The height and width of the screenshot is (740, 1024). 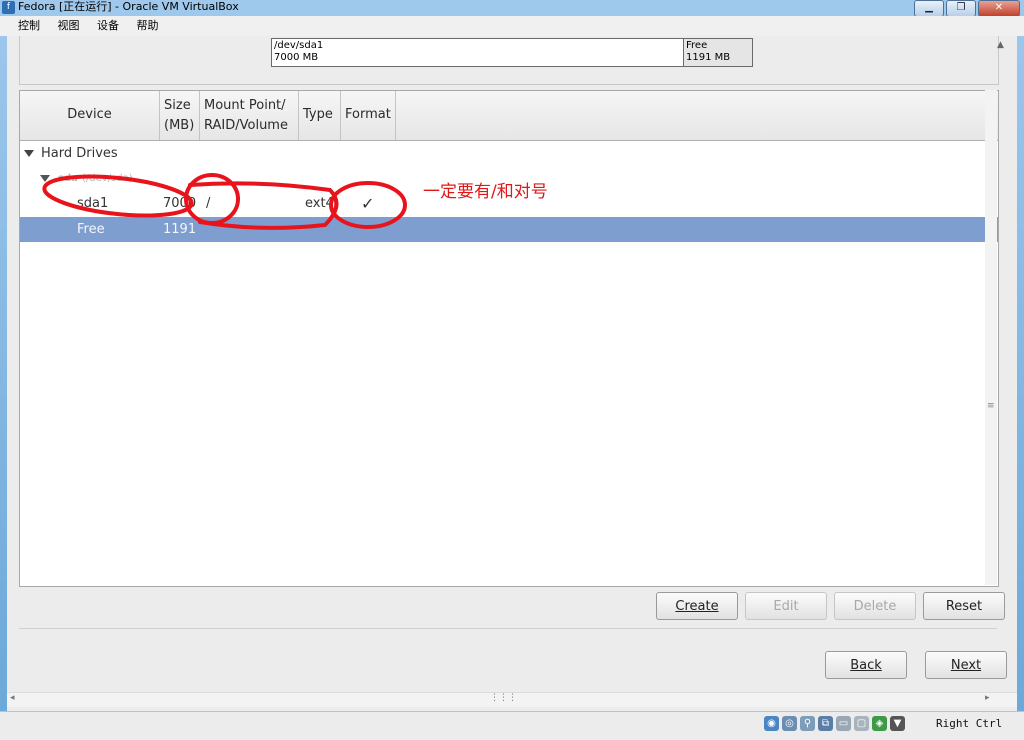 I want to click on hard-disk-icon: ◉, so click(x=771, y=723).